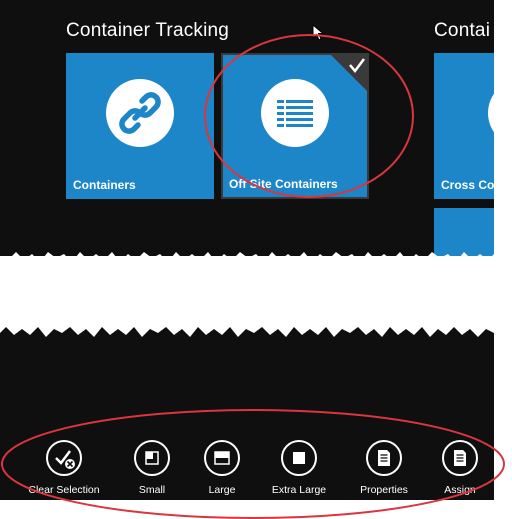  I want to click on torn-edge-top, so click(247, 254).